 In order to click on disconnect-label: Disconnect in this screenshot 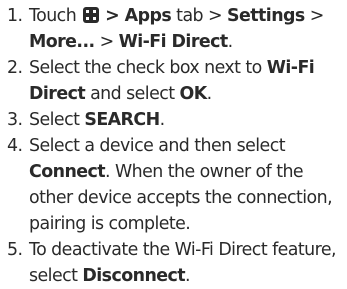, I will do `click(134, 276)`.